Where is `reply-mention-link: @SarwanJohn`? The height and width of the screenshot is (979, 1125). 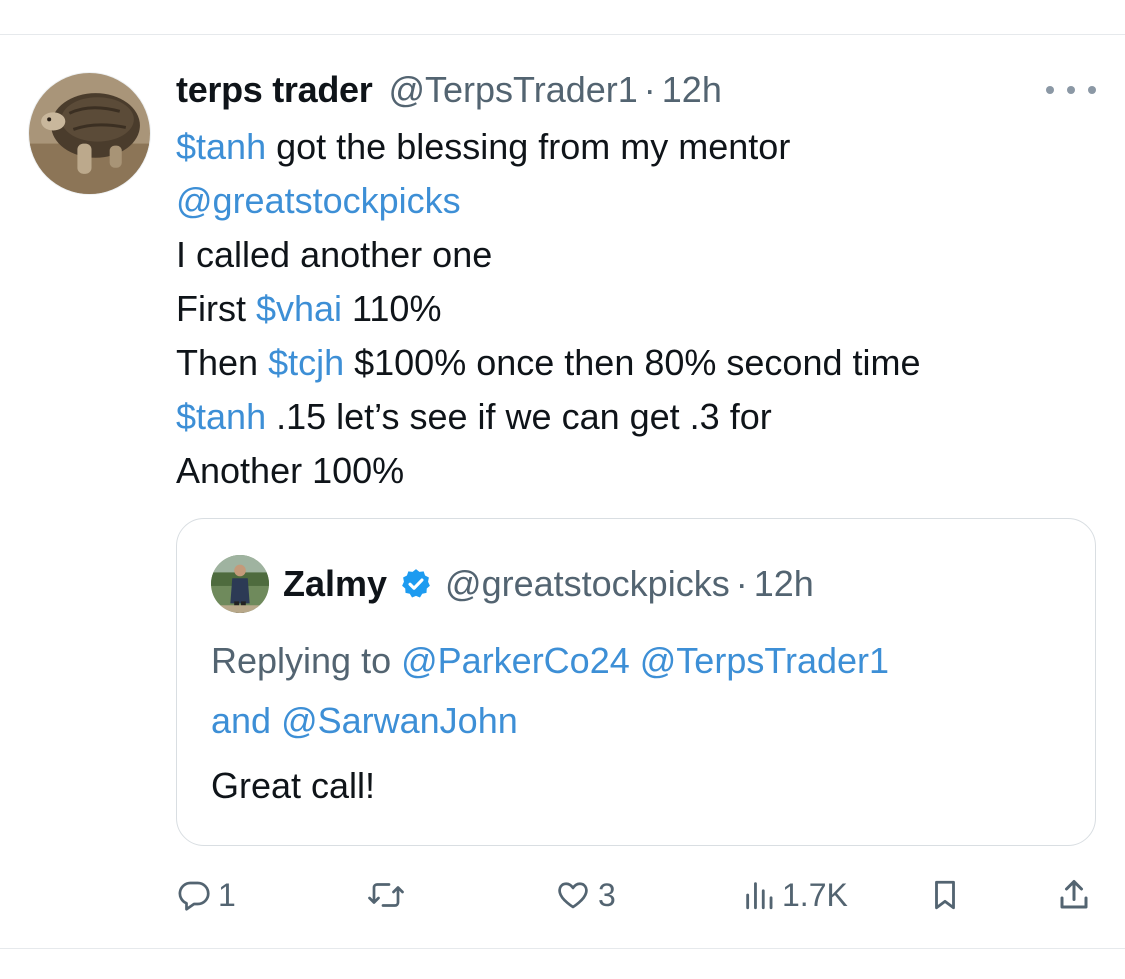
reply-mention-link: @SarwanJohn is located at coordinates (399, 720).